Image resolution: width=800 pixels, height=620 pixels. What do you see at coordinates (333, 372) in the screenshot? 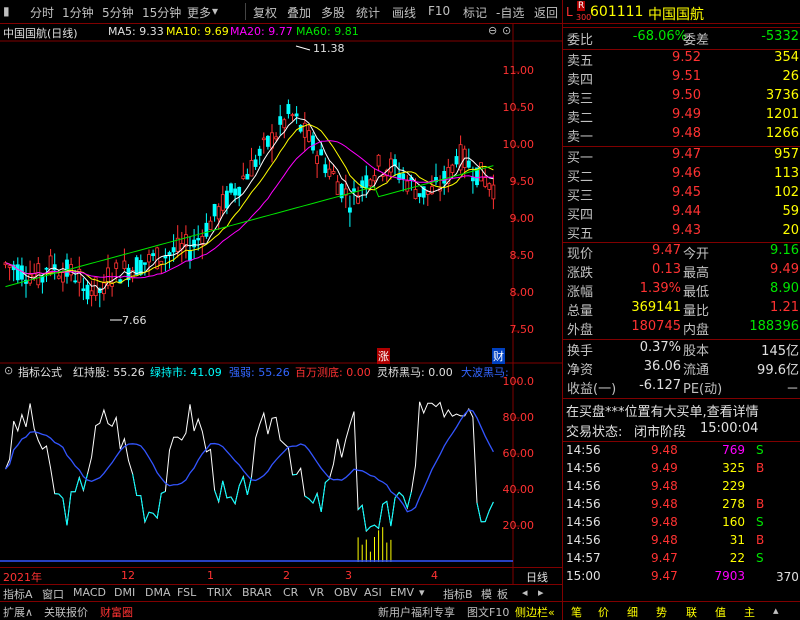
I see `bwcd-value: 百万测底: 0.00` at bounding box center [333, 372].